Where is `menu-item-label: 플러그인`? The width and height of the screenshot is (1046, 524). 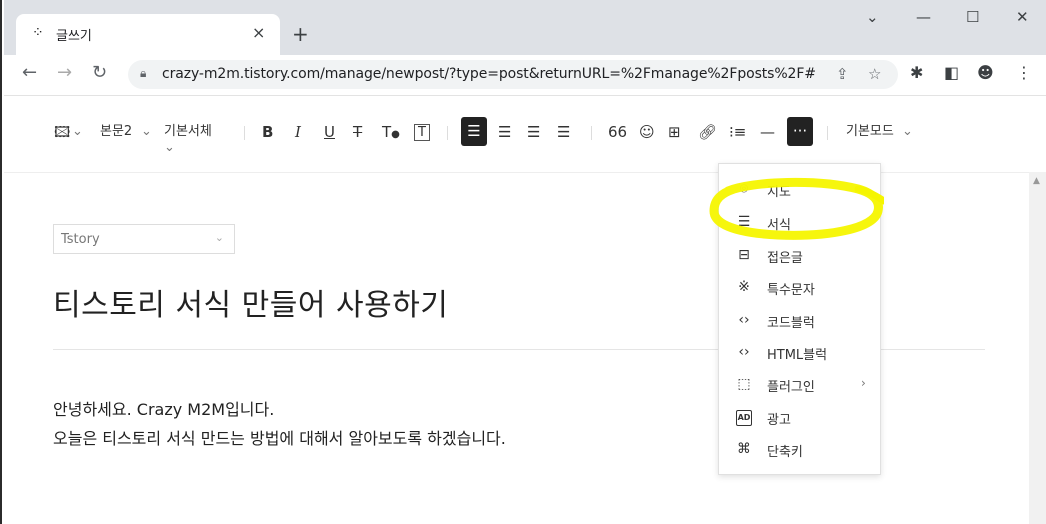 menu-item-label: 플러그인 is located at coordinates (791, 387).